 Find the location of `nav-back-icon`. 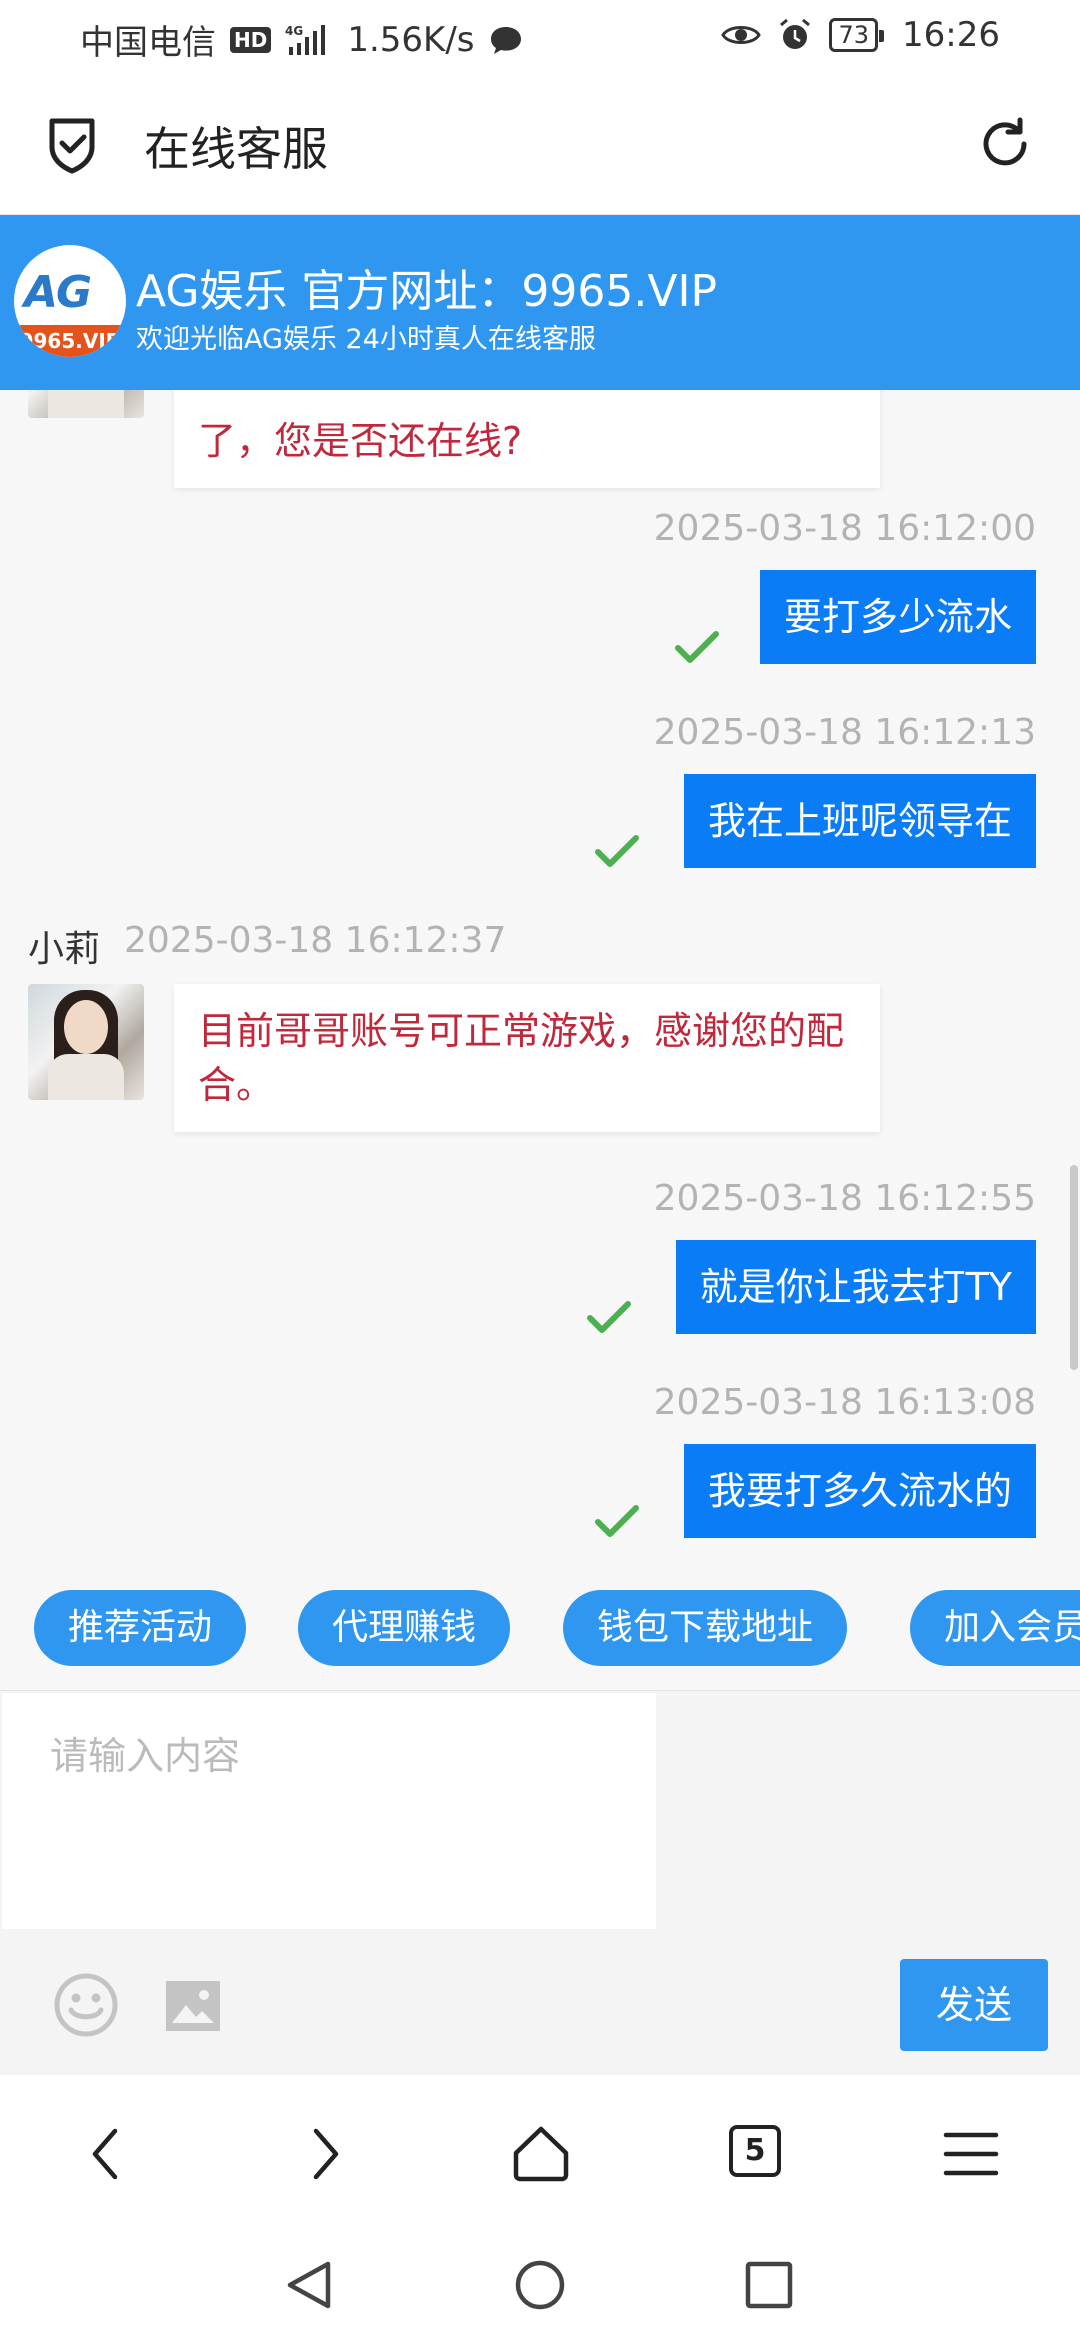

nav-back-icon is located at coordinates (309, 2285).